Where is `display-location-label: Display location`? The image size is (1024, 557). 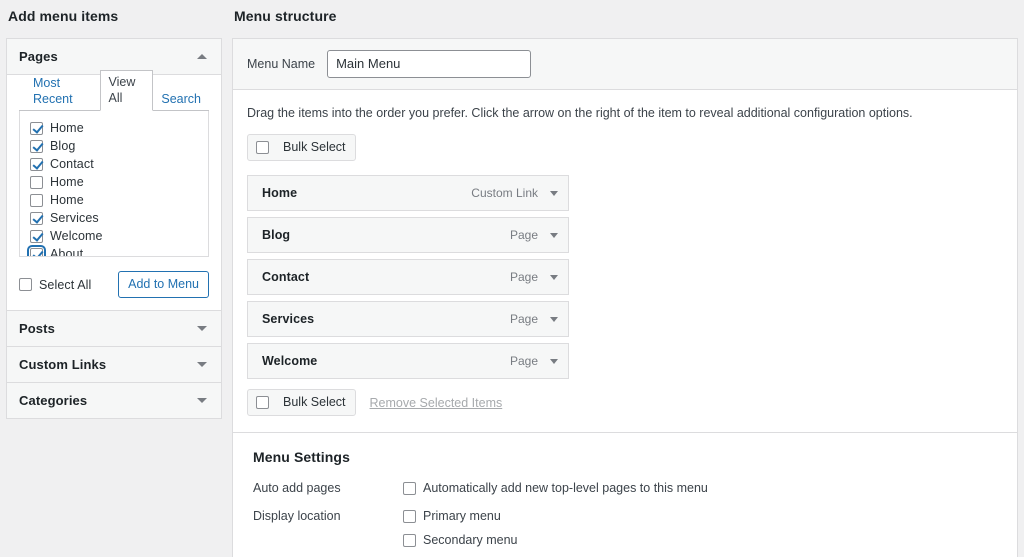 display-location-label: Display location is located at coordinates (297, 516).